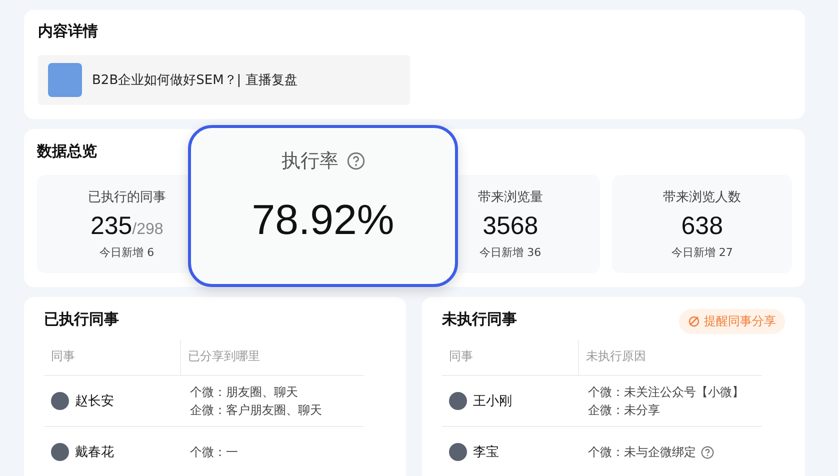 The height and width of the screenshot is (476, 838). What do you see at coordinates (702, 252) in the screenshot?
I see `today-increase: 今日新增 27` at bounding box center [702, 252].